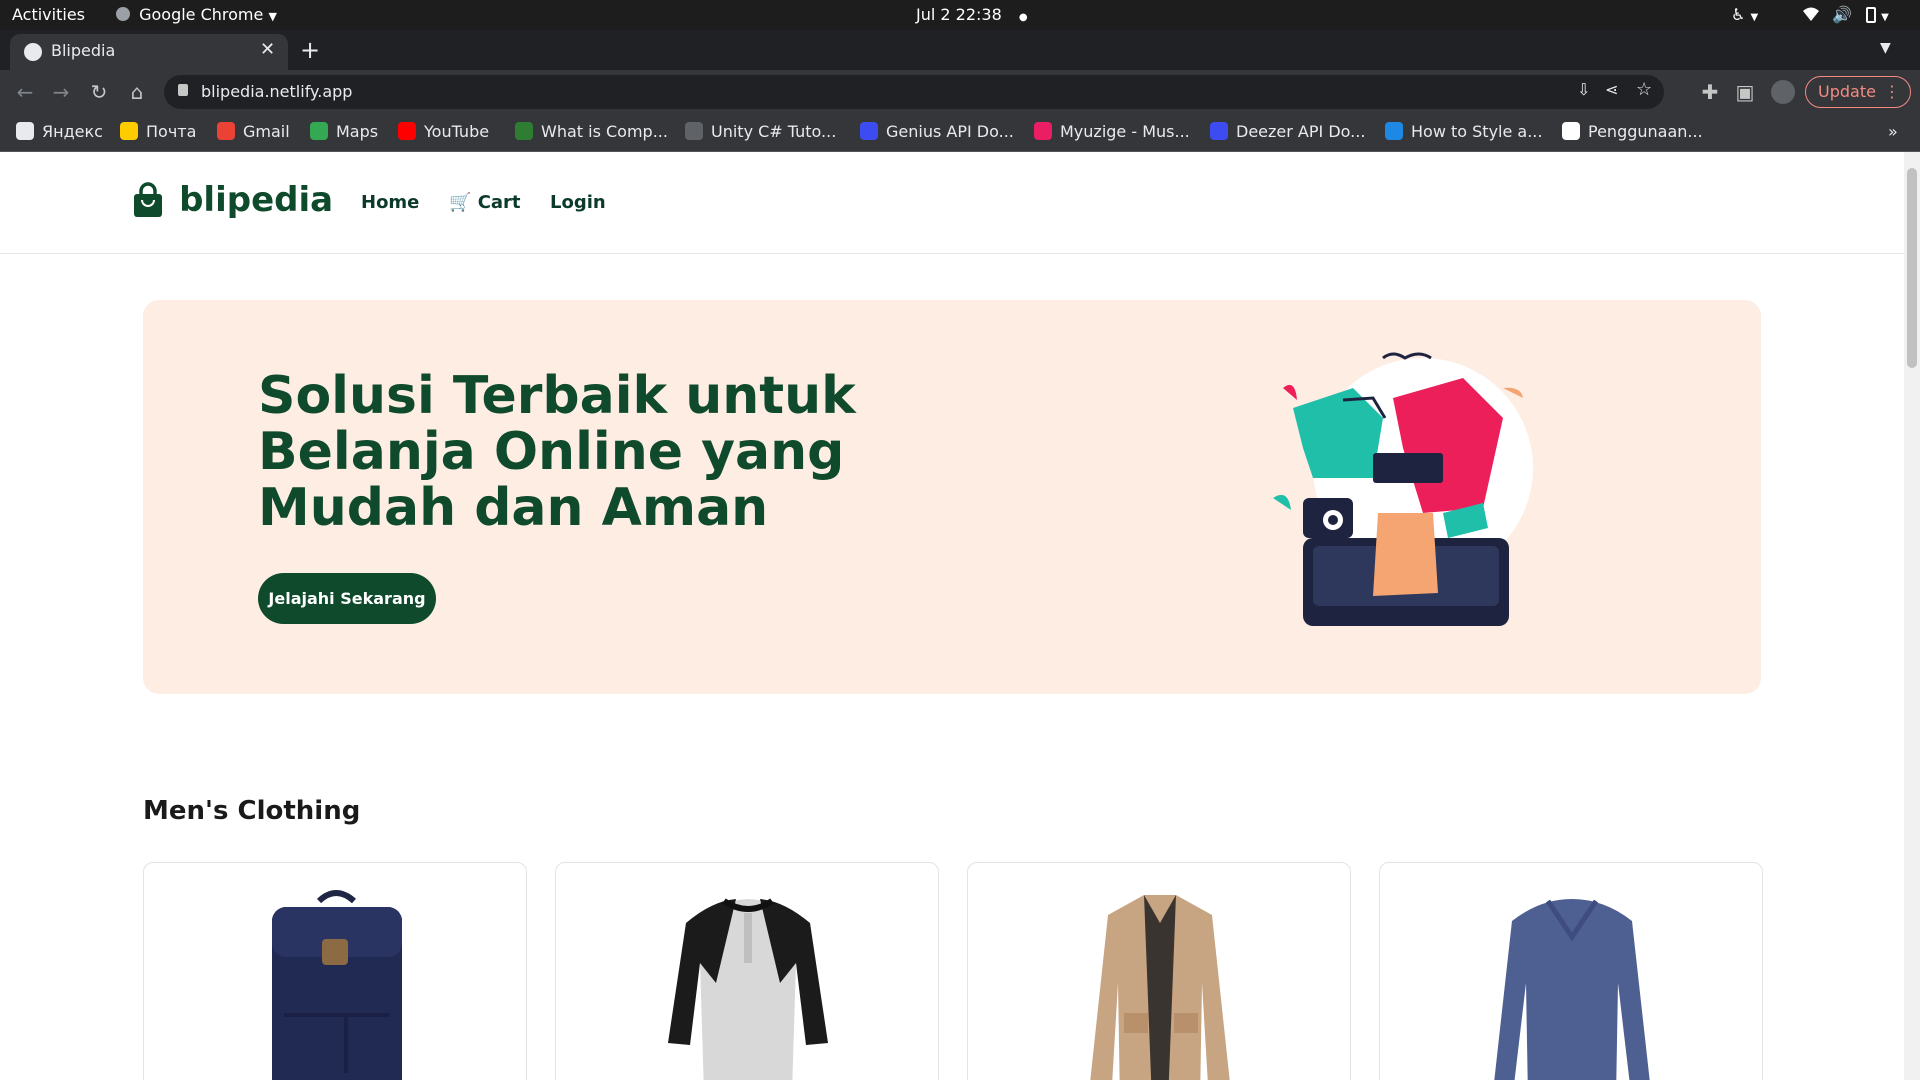 This screenshot has width=1920, height=1080. What do you see at coordinates (914, 92) in the screenshot?
I see `address-bar: blipedia.netlify.app ⇩ ⋖ ☆` at bounding box center [914, 92].